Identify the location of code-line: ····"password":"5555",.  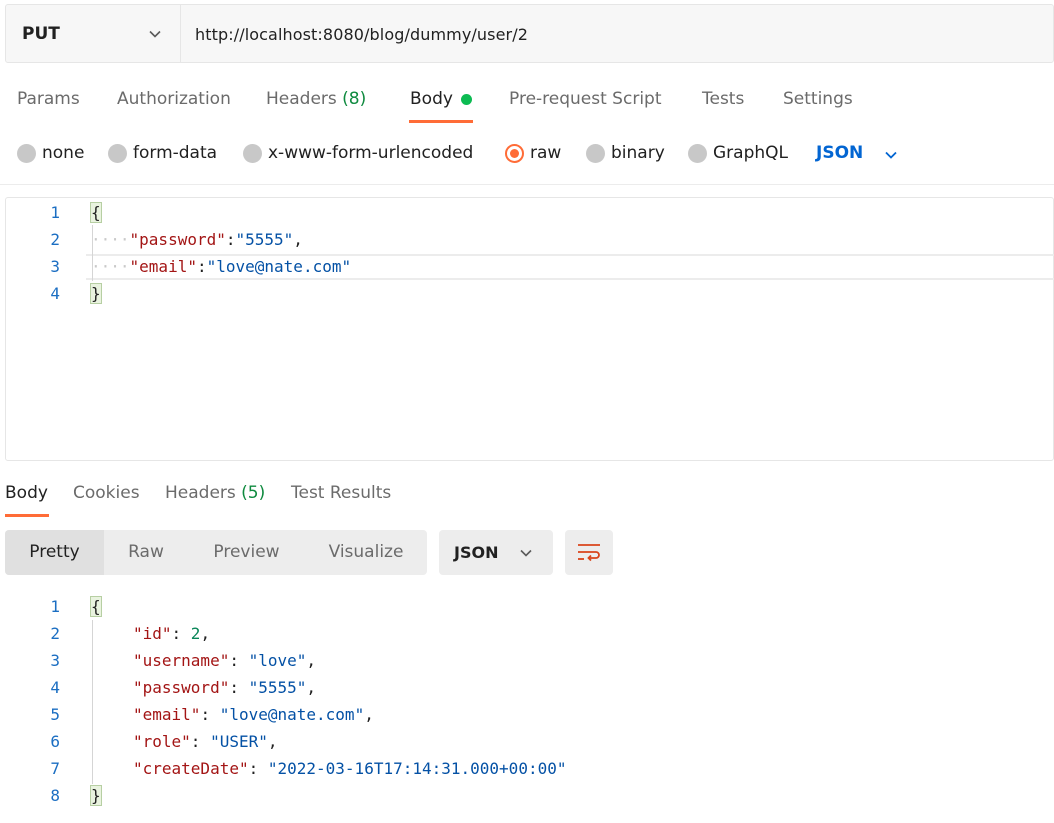
(197, 239).